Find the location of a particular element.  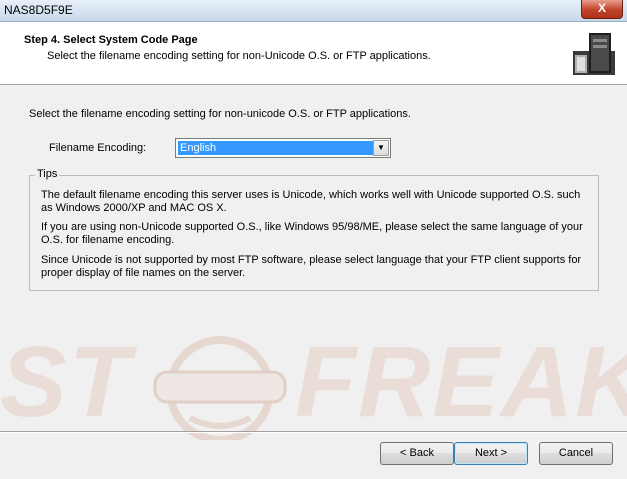

step-title: Step 4. Select System Code Page is located at coordinates (111, 40).